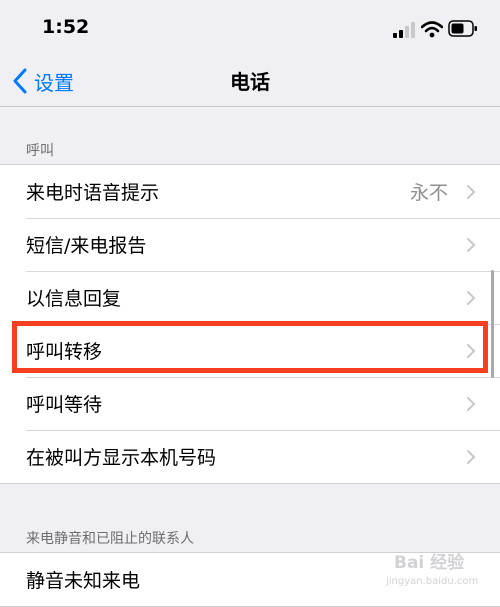  What do you see at coordinates (492, 324) in the screenshot?
I see `scroll-indicator` at bounding box center [492, 324].